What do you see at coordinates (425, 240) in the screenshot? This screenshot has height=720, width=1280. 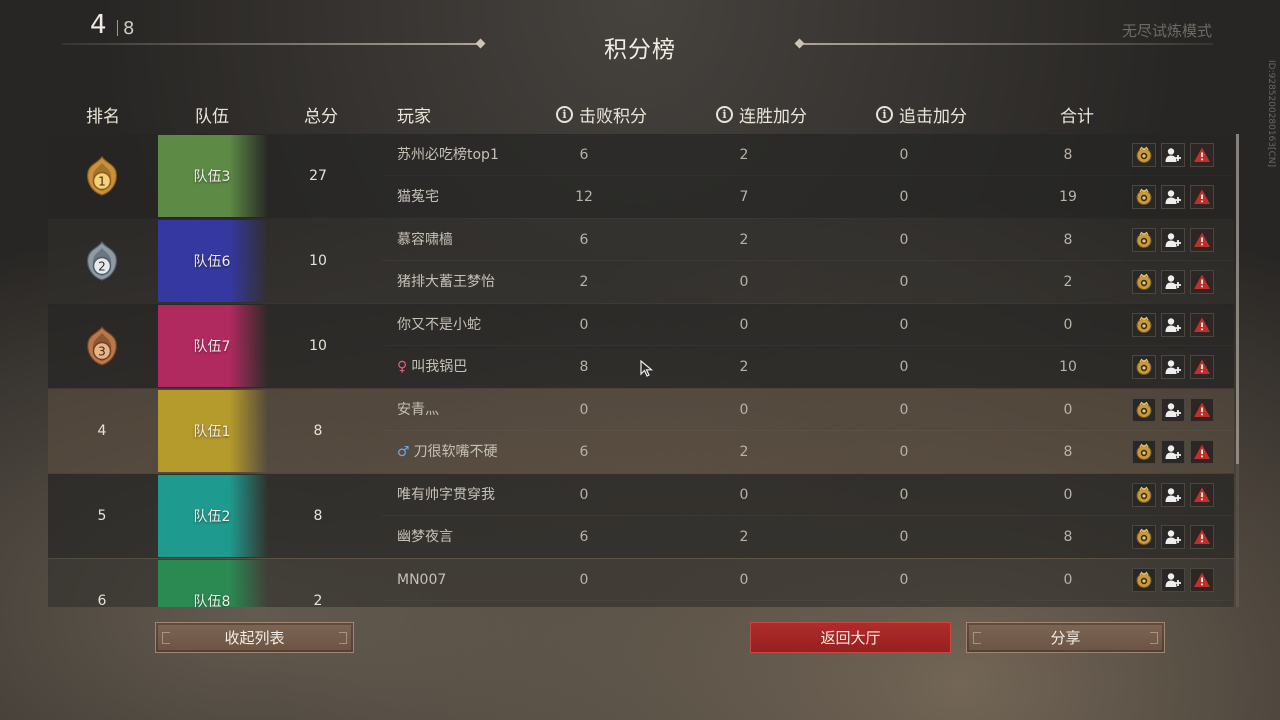 I see `player-name: 慕容啸樯` at bounding box center [425, 240].